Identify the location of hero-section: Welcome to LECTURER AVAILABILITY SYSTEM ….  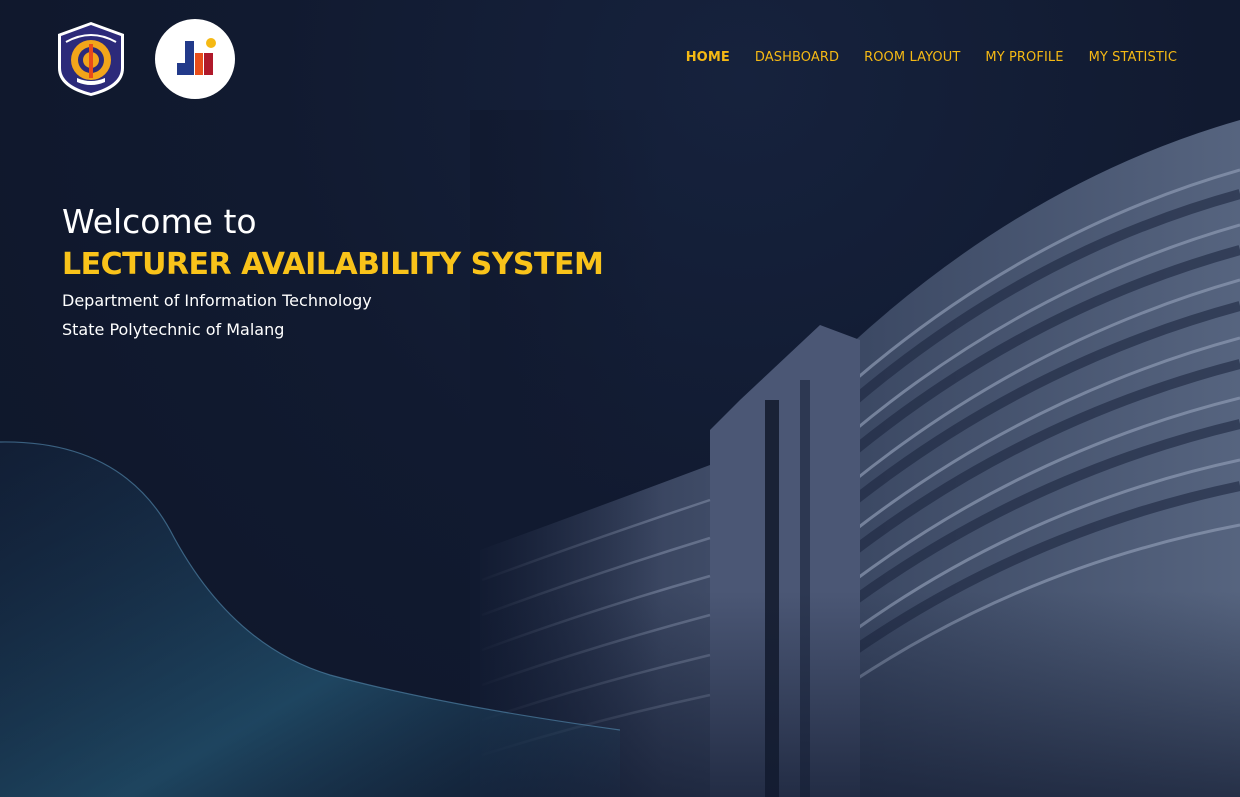
(333, 272).